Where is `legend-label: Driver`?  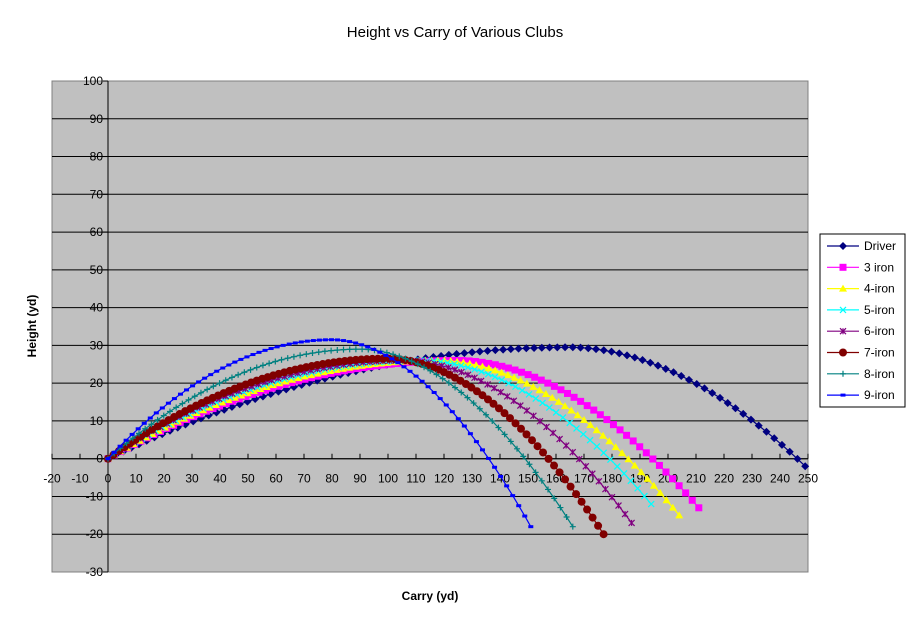
legend-label: Driver is located at coordinates (880, 246).